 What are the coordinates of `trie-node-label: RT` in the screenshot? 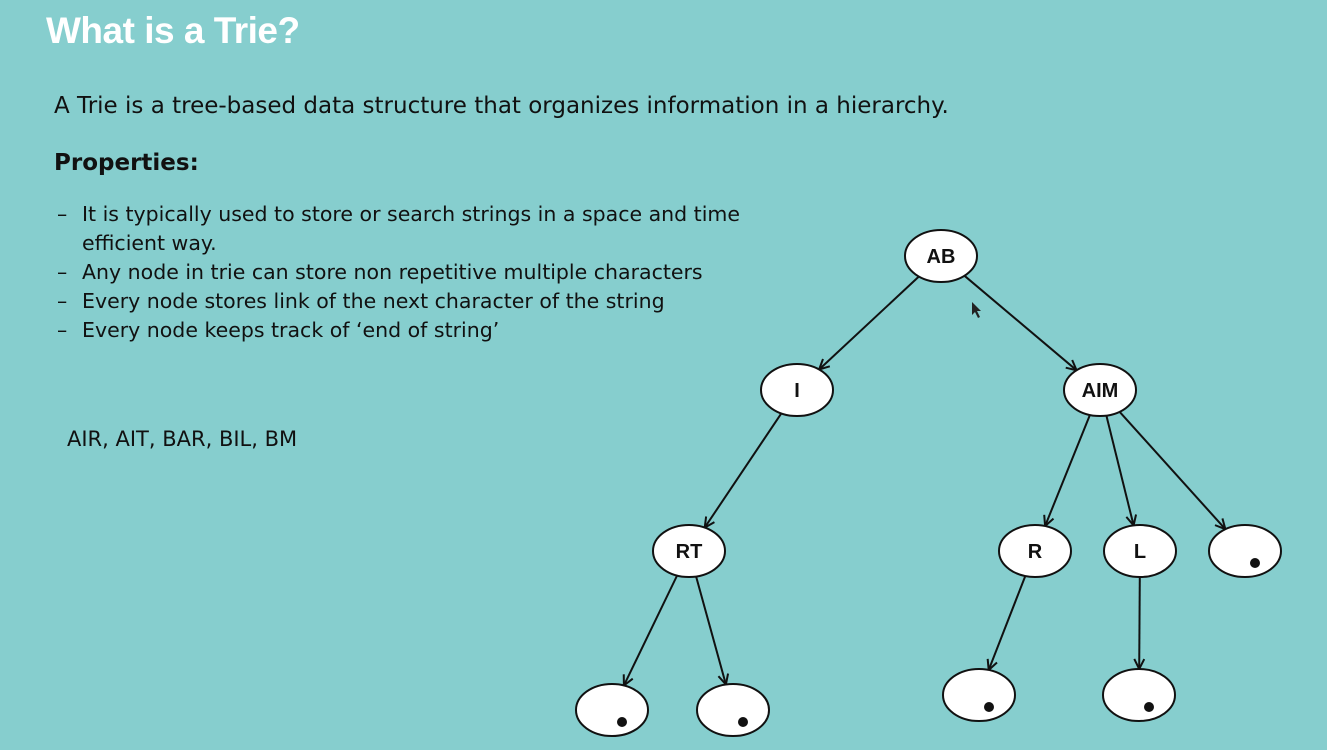 It's located at (689, 552).